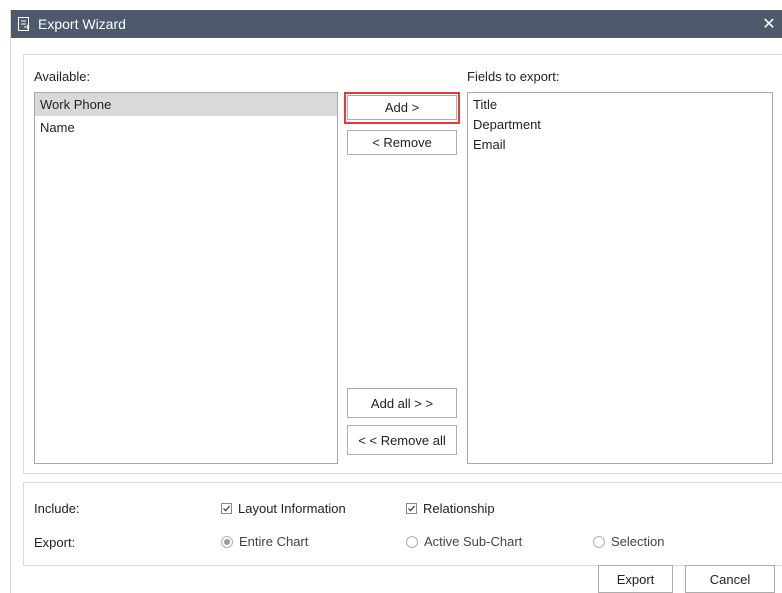 Image resolution: width=782 pixels, height=593 pixels. I want to click on close-button: ✕, so click(769, 24).